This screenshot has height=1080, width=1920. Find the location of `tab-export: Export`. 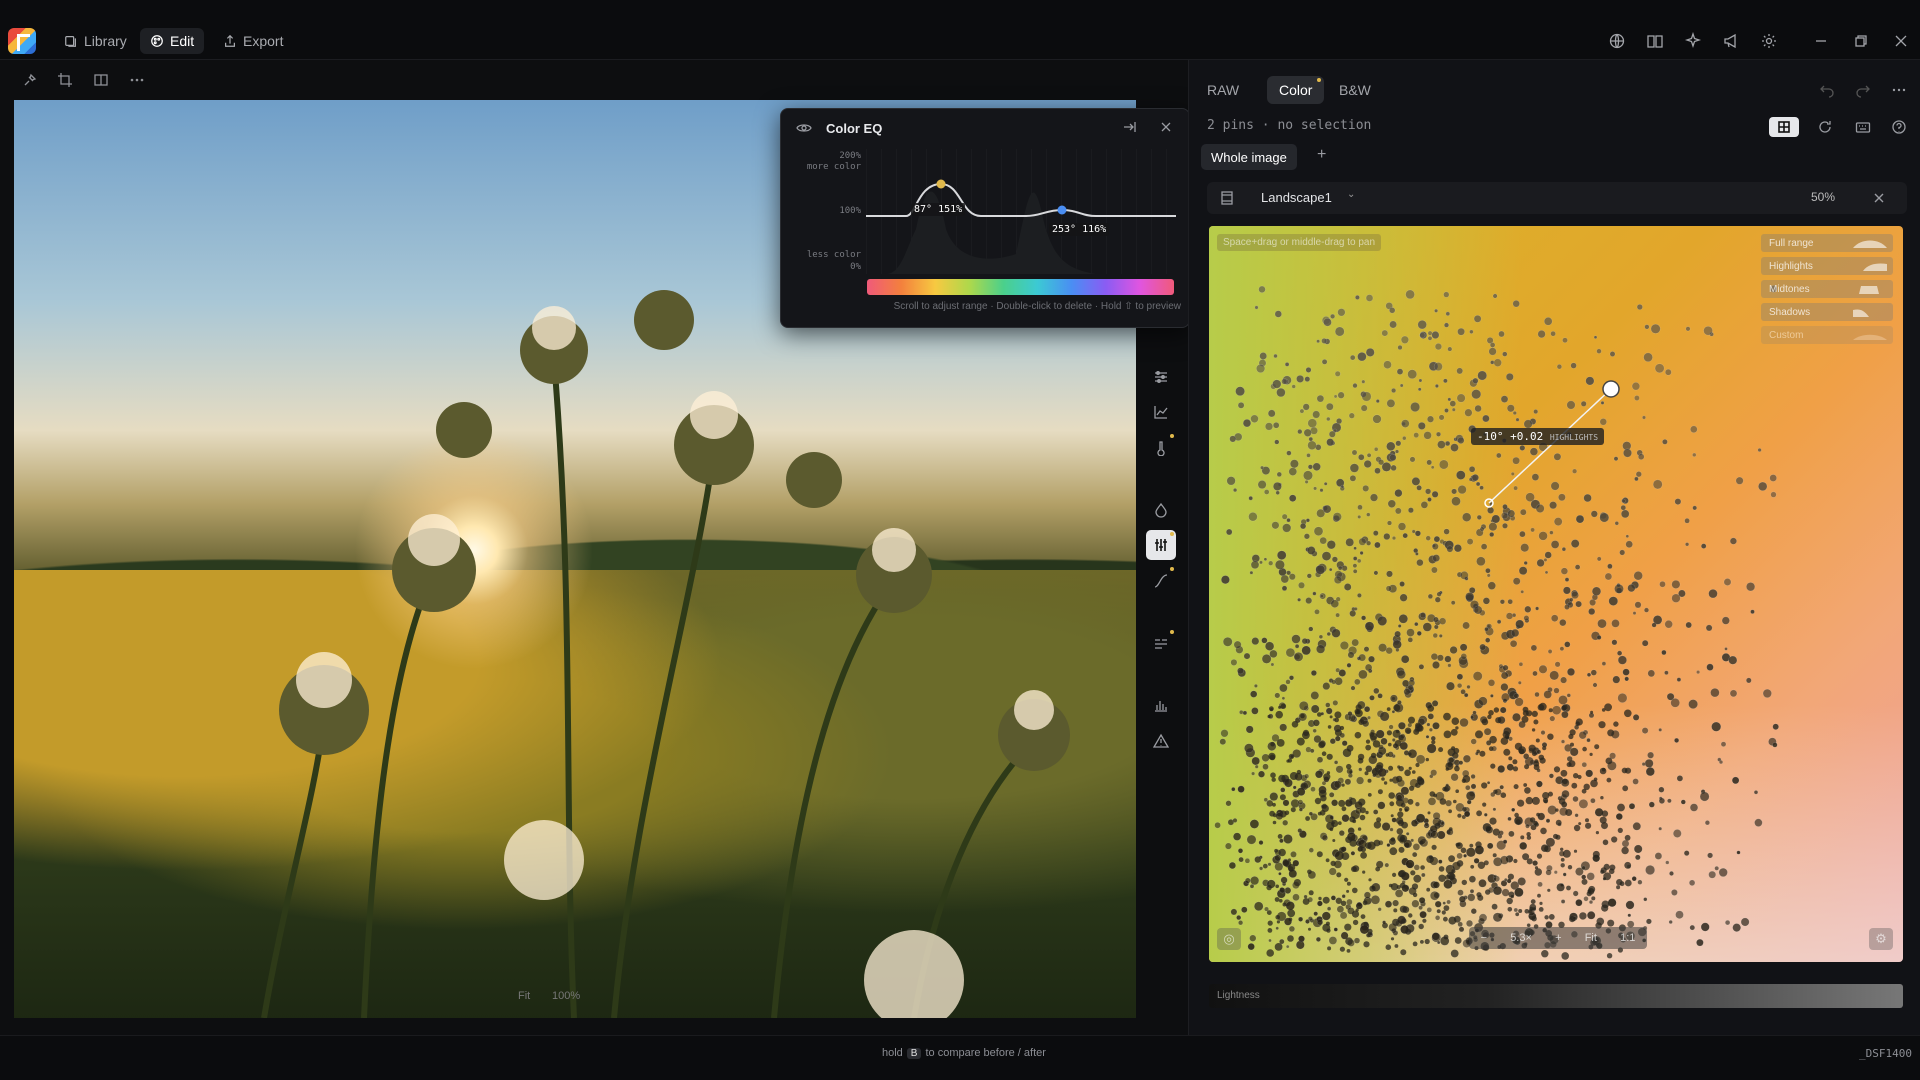

tab-export: Export is located at coordinates (253, 41).